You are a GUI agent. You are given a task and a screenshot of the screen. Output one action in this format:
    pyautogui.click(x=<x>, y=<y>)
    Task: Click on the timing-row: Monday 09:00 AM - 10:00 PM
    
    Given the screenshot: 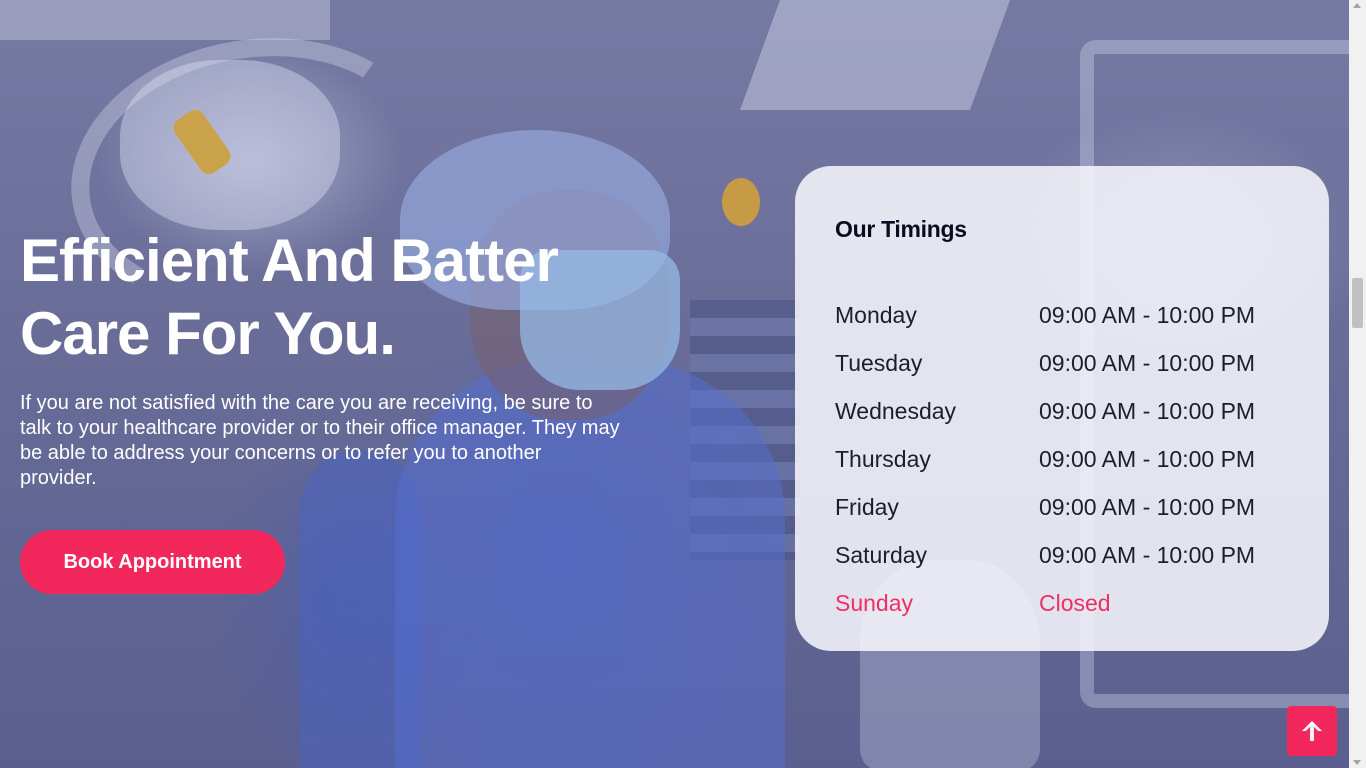 What is the action you would take?
    pyautogui.click(x=1065, y=326)
    